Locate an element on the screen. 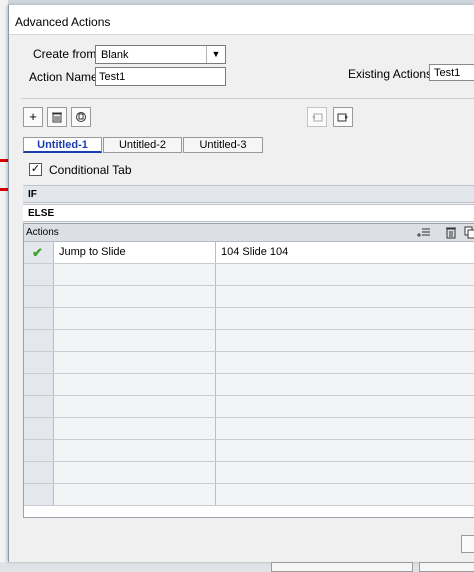 The image size is (474, 572). move-left-icon is located at coordinates (317, 117).